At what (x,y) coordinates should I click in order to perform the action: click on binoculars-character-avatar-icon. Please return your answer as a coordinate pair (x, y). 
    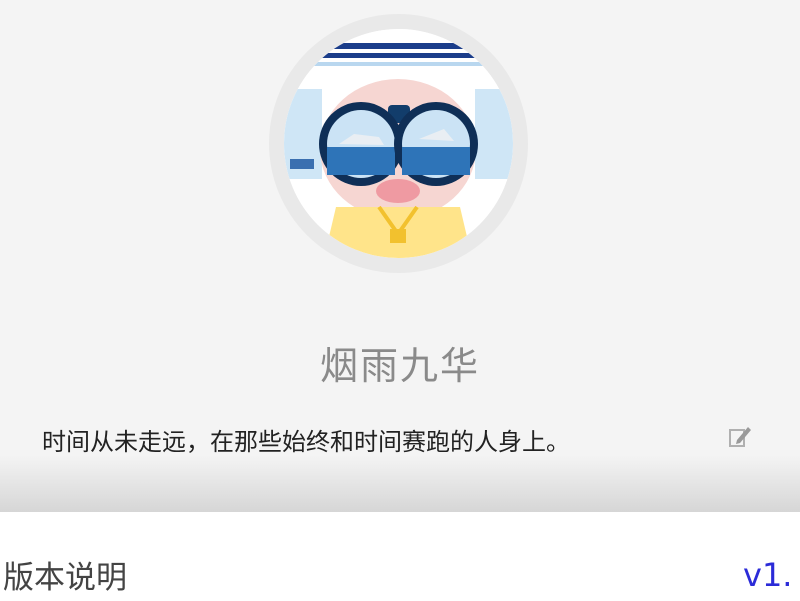
    Looking at the image, I should click on (398, 143).